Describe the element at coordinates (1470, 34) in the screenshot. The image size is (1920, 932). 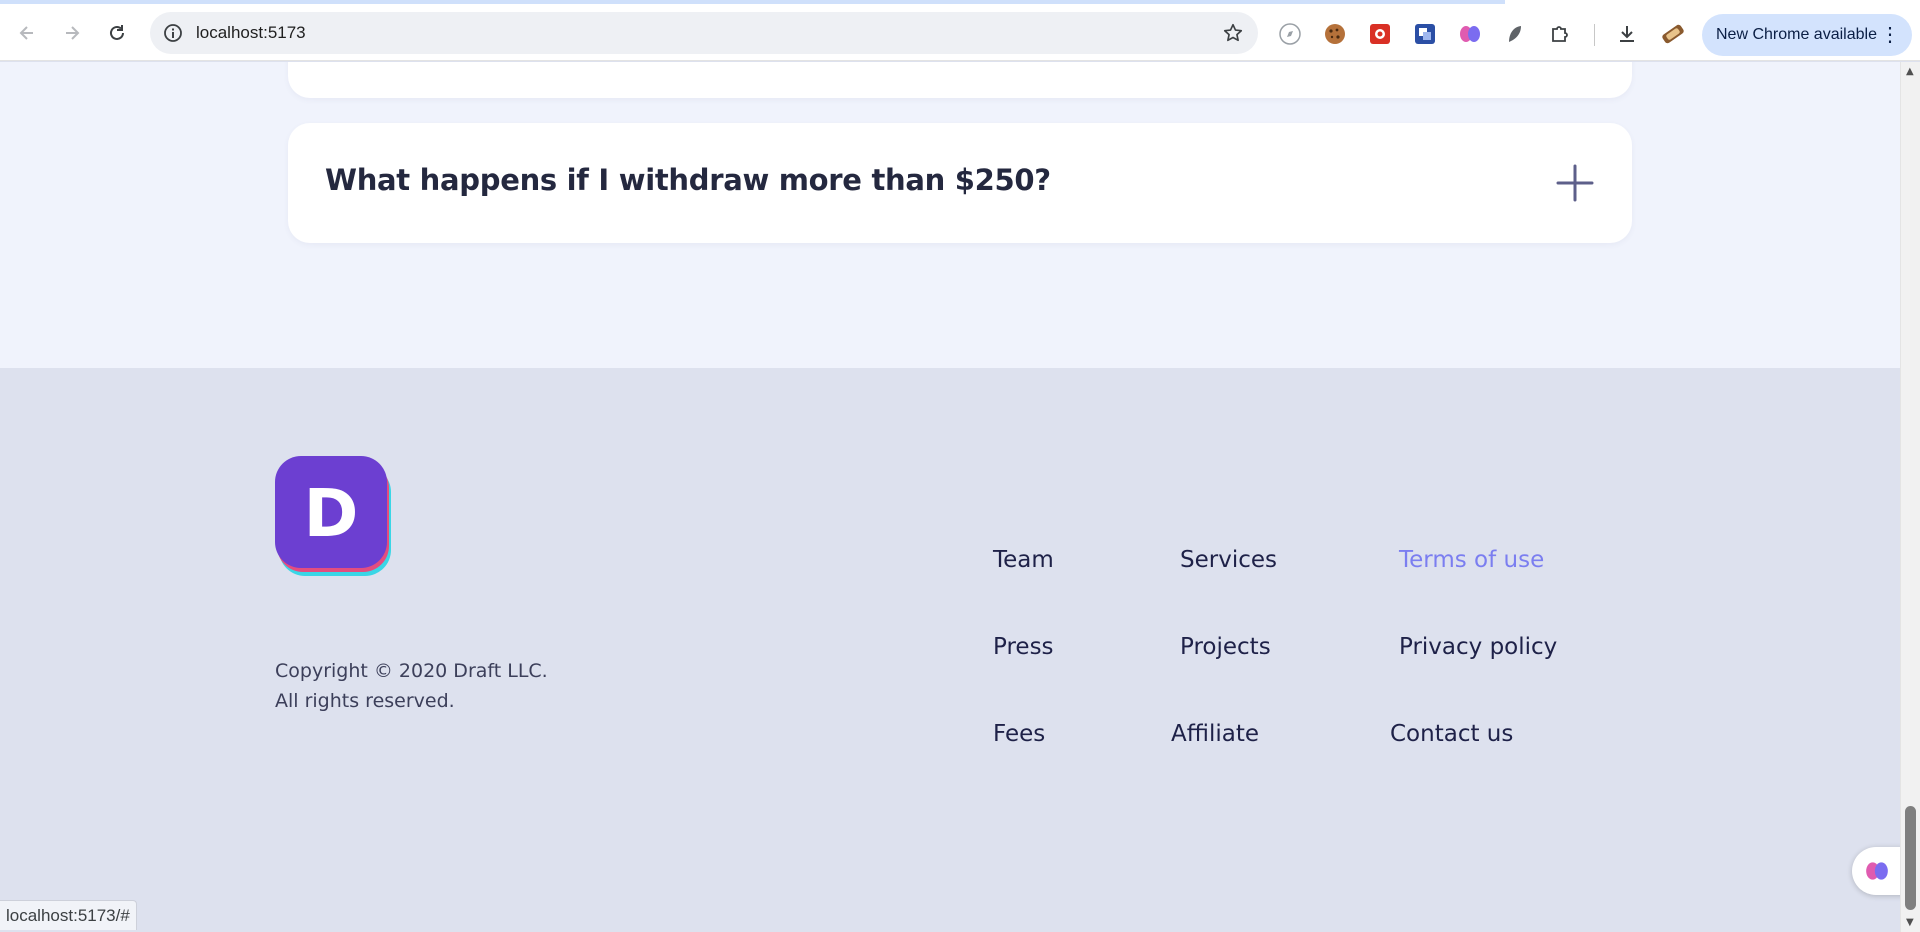
I see `brain-extension-icon` at that location.